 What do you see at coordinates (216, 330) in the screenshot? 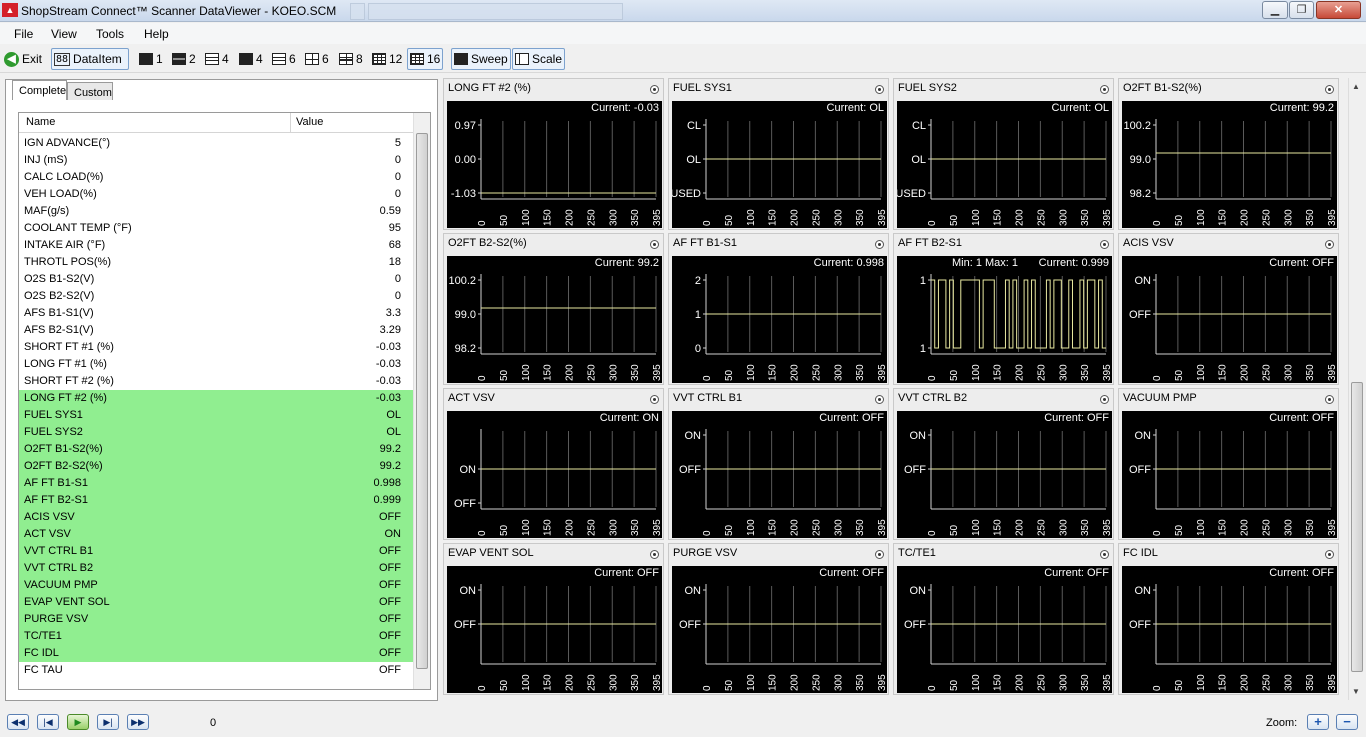
I see `list-item: AFS B2-S1(V) 3.29` at bounding box center [216, 330].